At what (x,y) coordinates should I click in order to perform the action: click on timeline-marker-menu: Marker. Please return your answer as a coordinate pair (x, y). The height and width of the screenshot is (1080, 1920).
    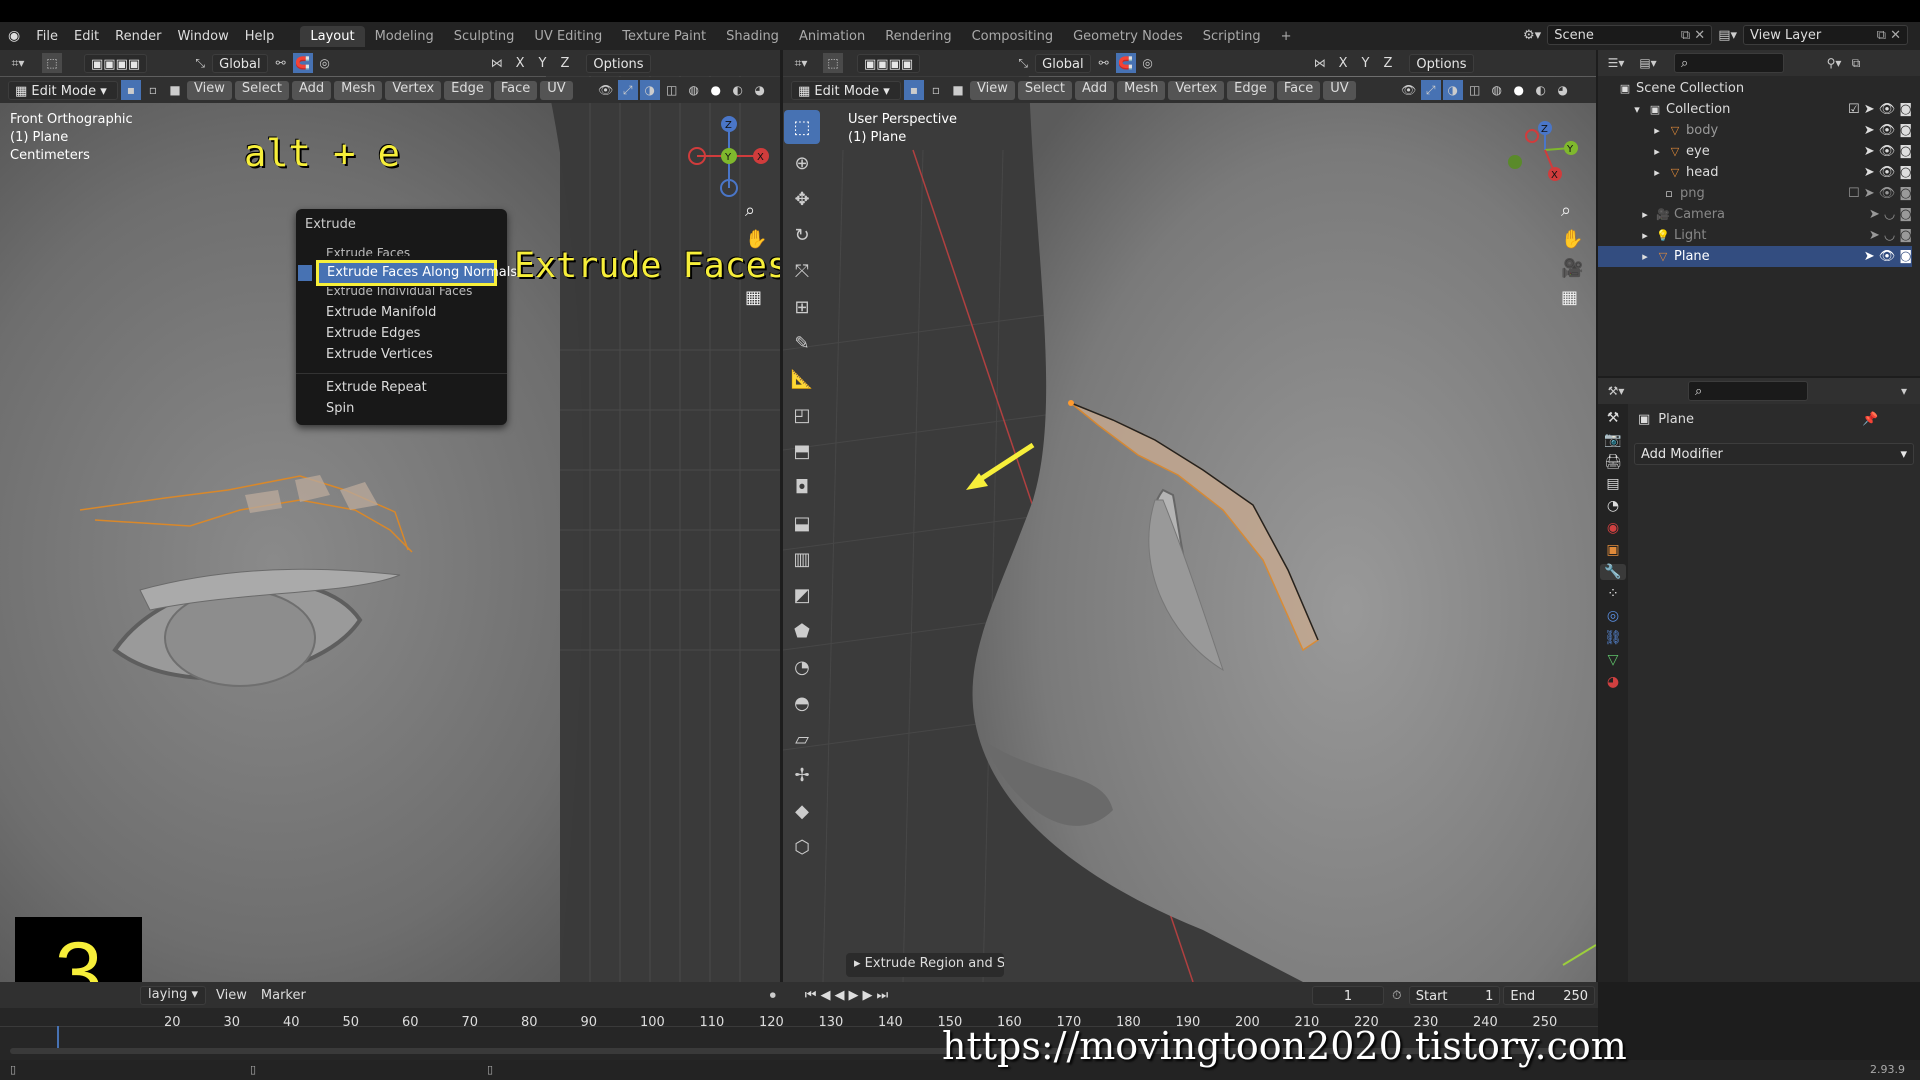
    Looking at the image, I should click on (283, 995).